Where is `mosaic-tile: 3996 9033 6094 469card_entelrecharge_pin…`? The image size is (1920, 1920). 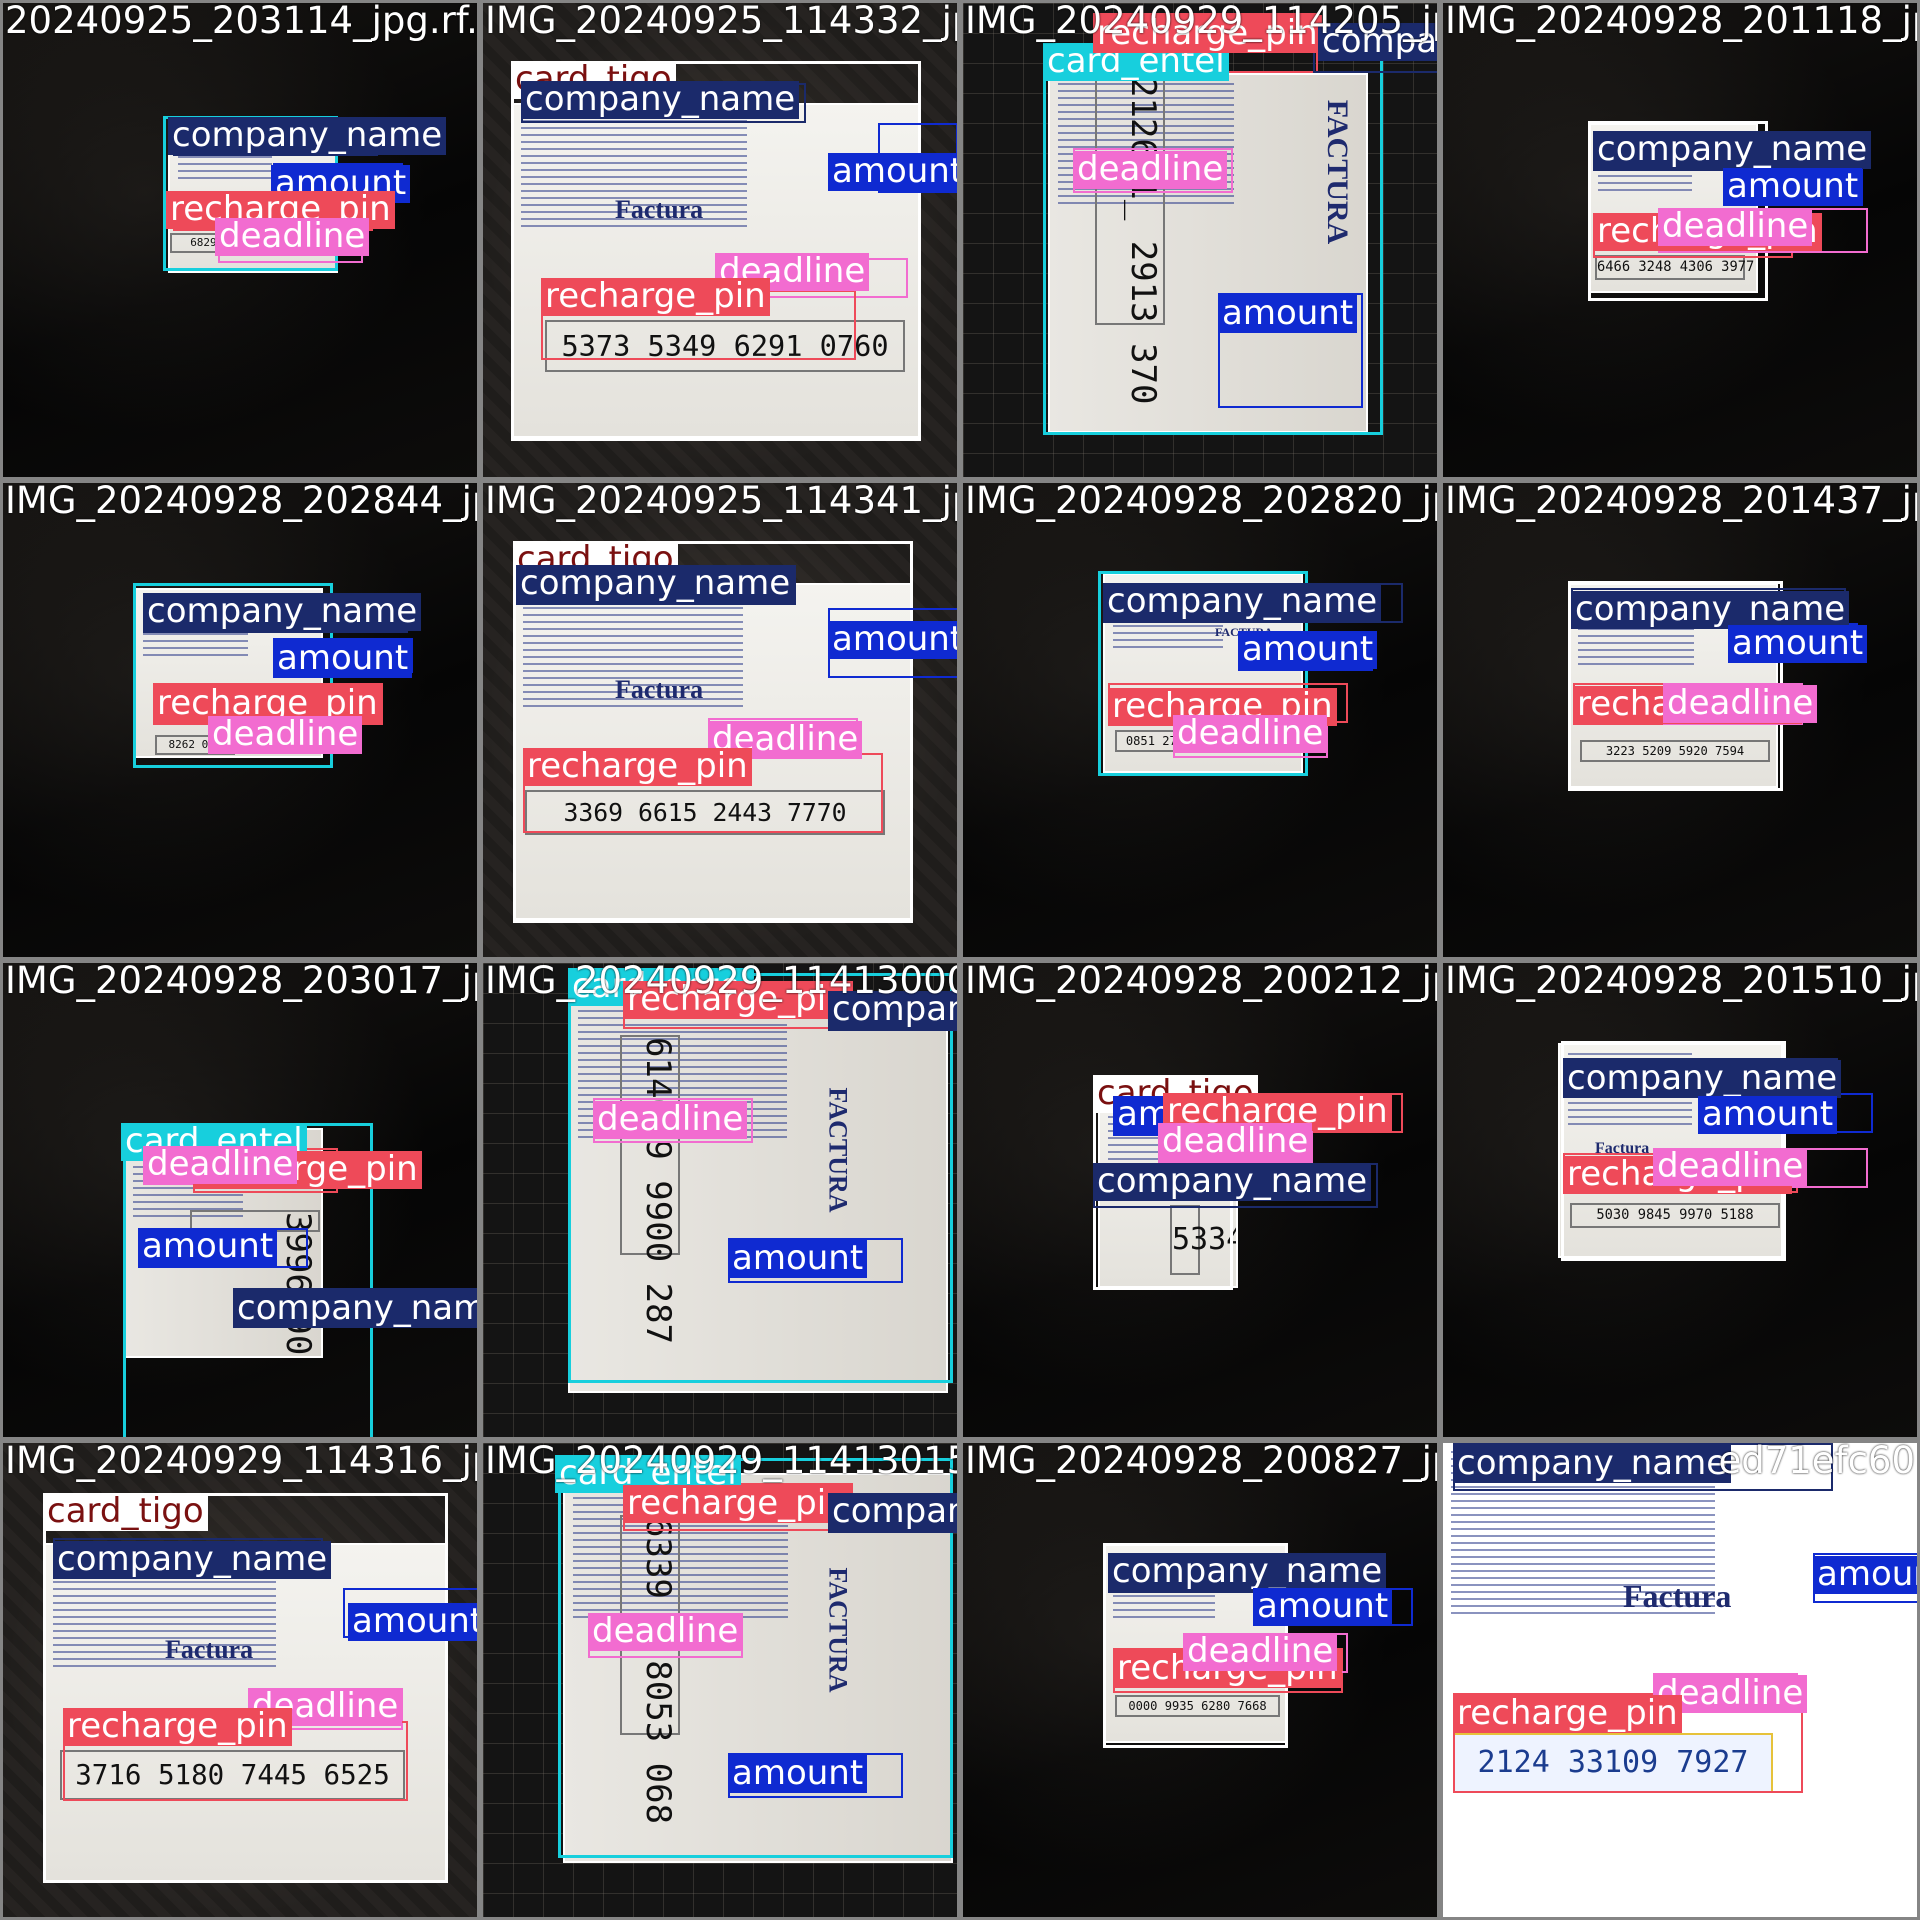
mosaic-tile: 3996 9033 6094 469card_entelrecharge_pin… is located at coordinates (240, 1200).